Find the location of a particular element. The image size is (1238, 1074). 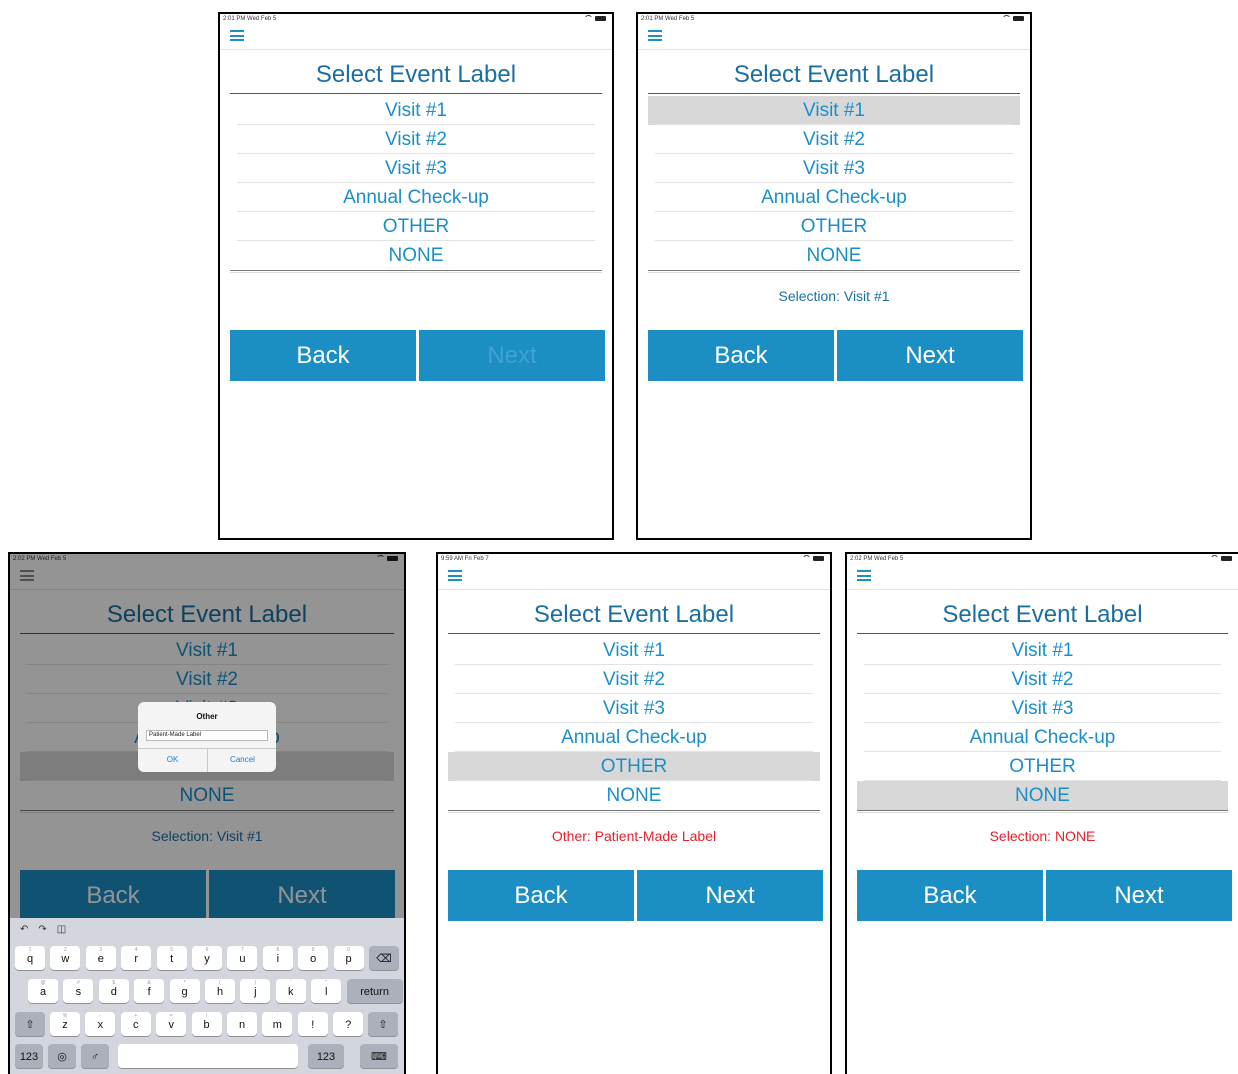

key-hint: 3 is located at coordinates (101, 950).